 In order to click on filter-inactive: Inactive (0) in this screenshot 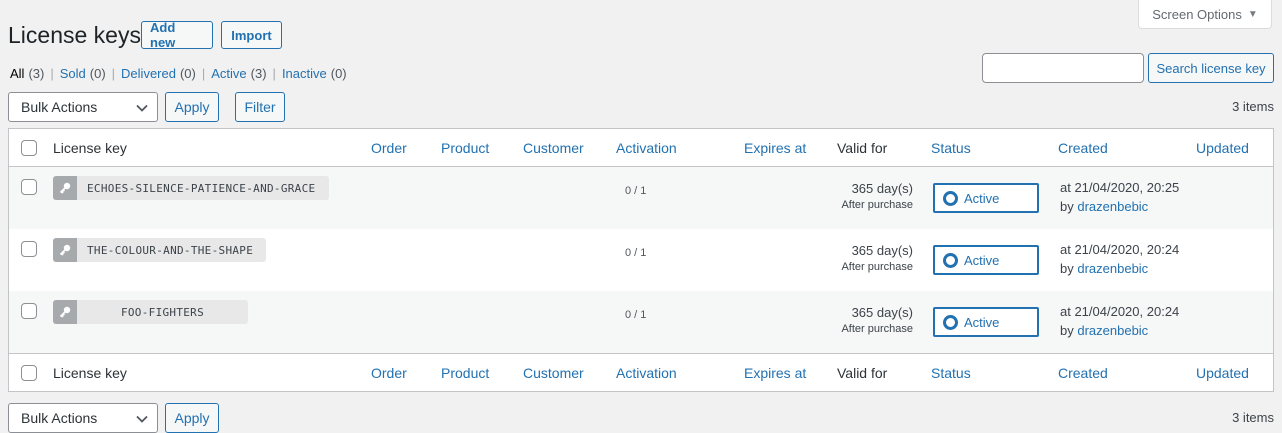, I will do `click(314, 73)`.